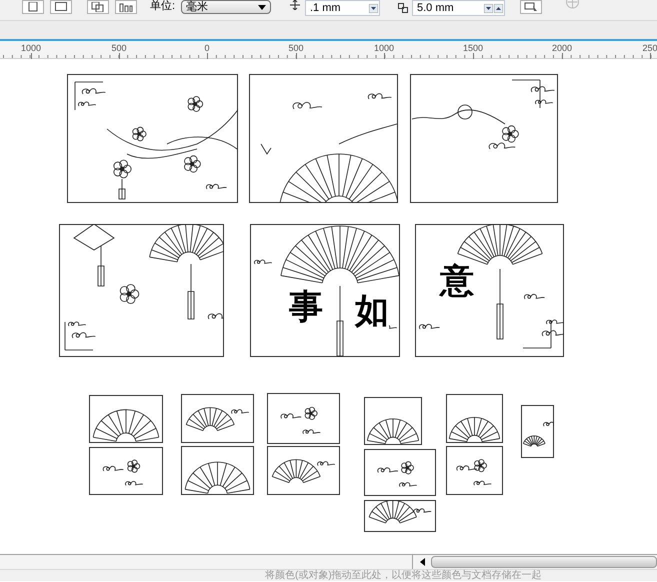 Image resolution: width=657 pixels, height=582 pixels. I want to click on caret-icon, so click(262, 7).